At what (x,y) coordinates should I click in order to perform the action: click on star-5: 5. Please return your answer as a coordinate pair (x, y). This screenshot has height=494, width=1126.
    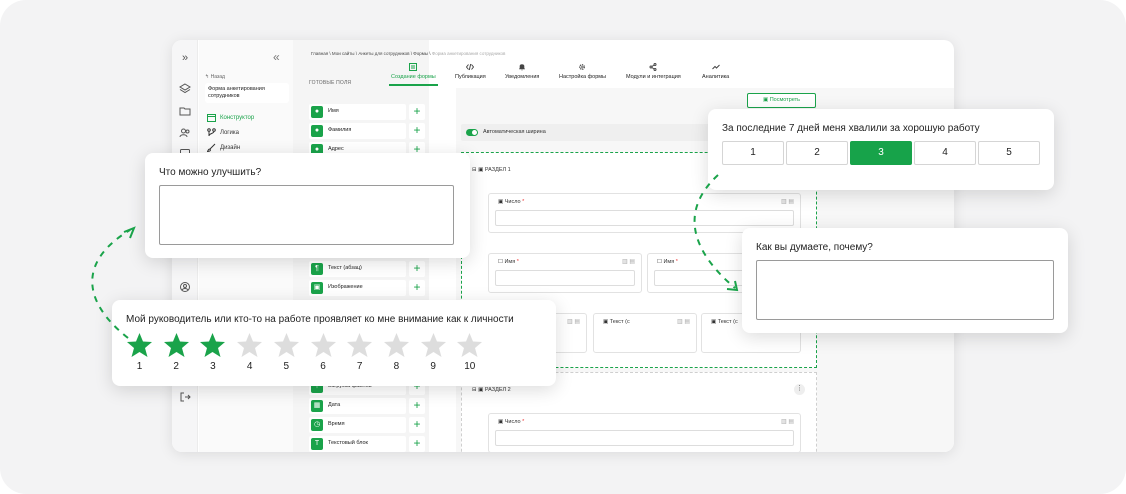
    Looking at the image, I should click on (286, 352).